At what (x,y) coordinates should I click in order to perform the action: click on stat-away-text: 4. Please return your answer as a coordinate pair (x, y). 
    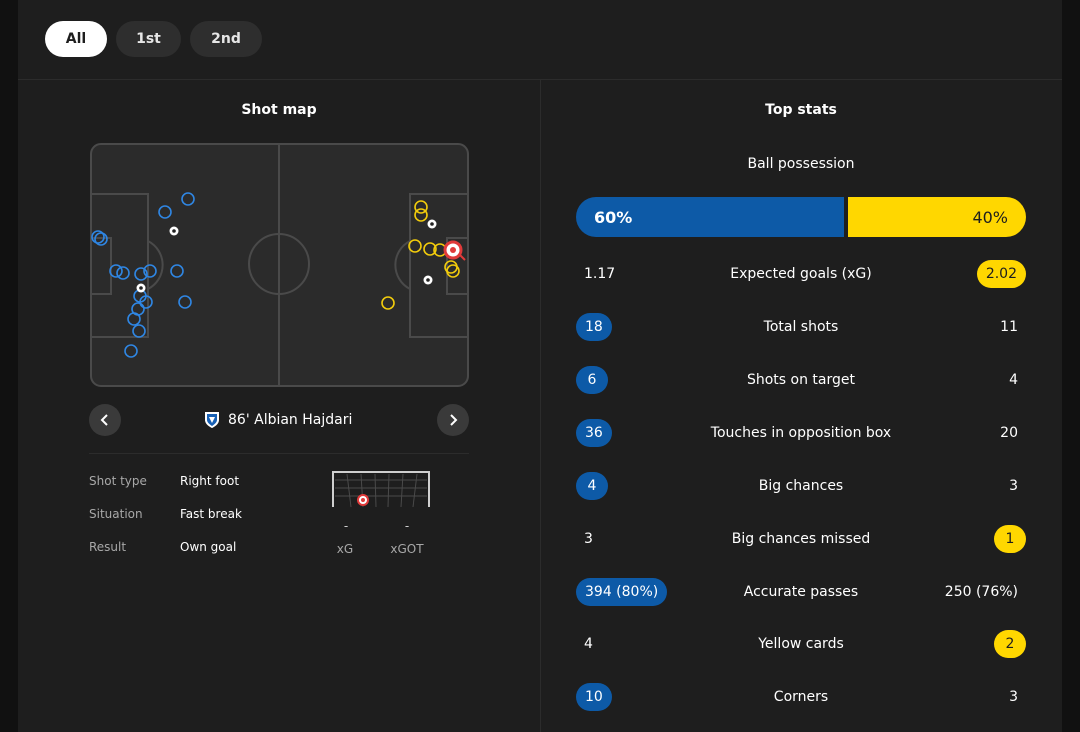
    Looking at the image, I should click on (1013, 380).